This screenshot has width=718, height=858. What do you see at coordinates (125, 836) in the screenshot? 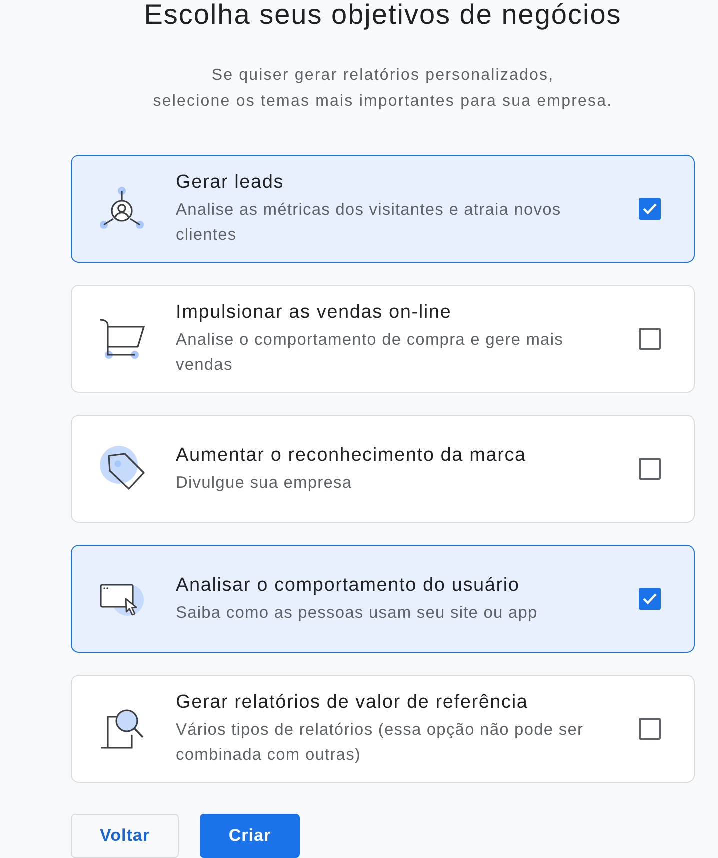
I see `back-button: Voltar` at bounding box center [125, 836].